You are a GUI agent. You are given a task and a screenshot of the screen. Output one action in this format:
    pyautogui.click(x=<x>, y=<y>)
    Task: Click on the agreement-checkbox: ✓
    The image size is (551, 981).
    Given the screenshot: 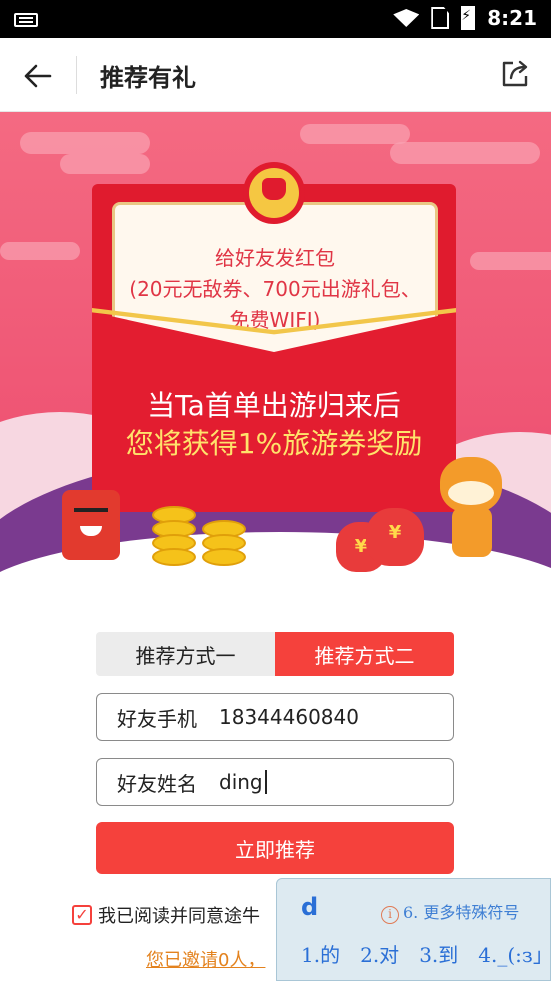 What is the action you would take?
    pyautogui.click(x=82, y=915)
    